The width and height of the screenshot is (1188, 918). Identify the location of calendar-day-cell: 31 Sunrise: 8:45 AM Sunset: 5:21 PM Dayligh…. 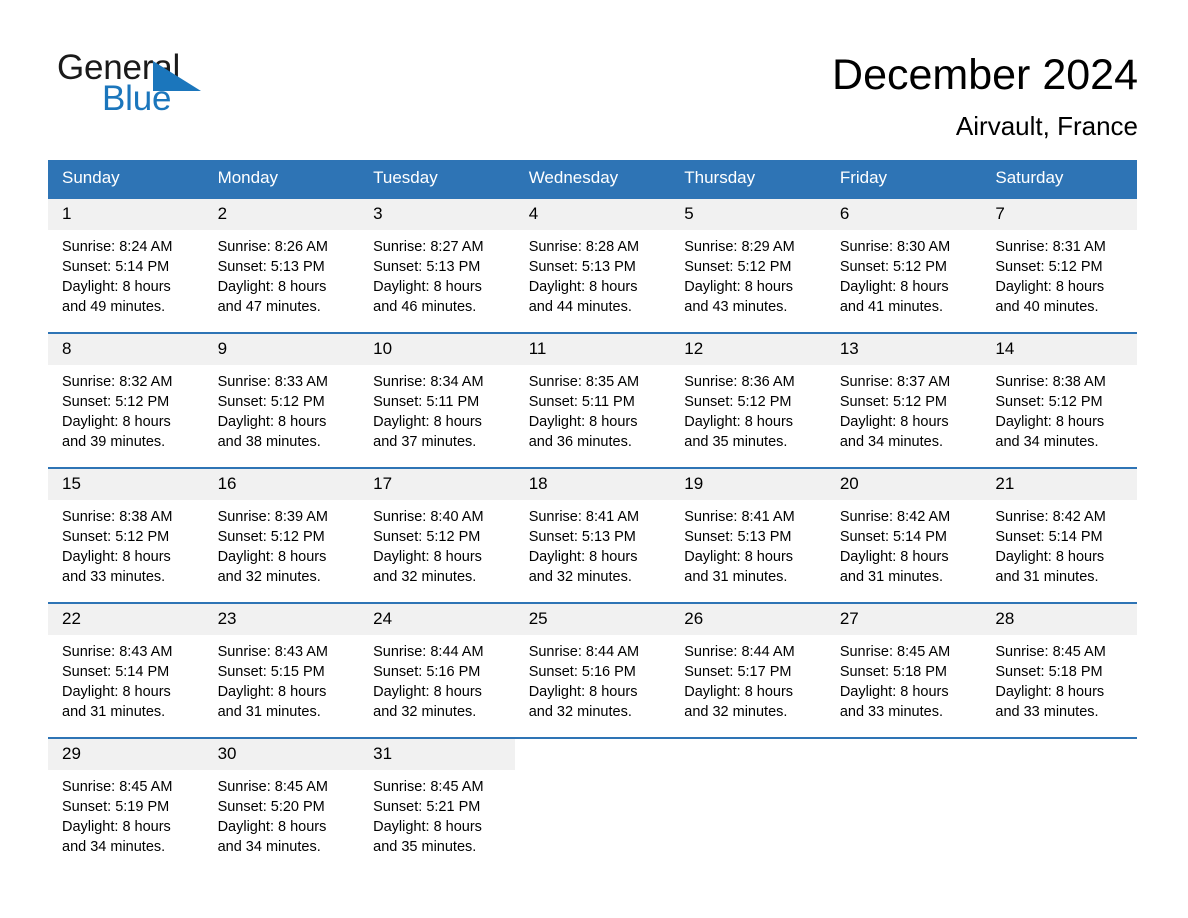
(437, 797).